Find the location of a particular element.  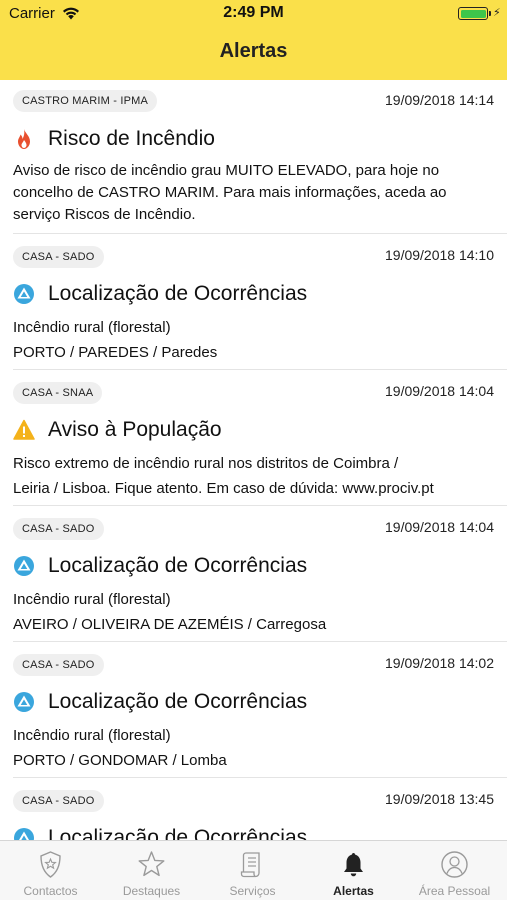

tab-area-pessoal: Área Pessoal is located at coordinates (454, 870).